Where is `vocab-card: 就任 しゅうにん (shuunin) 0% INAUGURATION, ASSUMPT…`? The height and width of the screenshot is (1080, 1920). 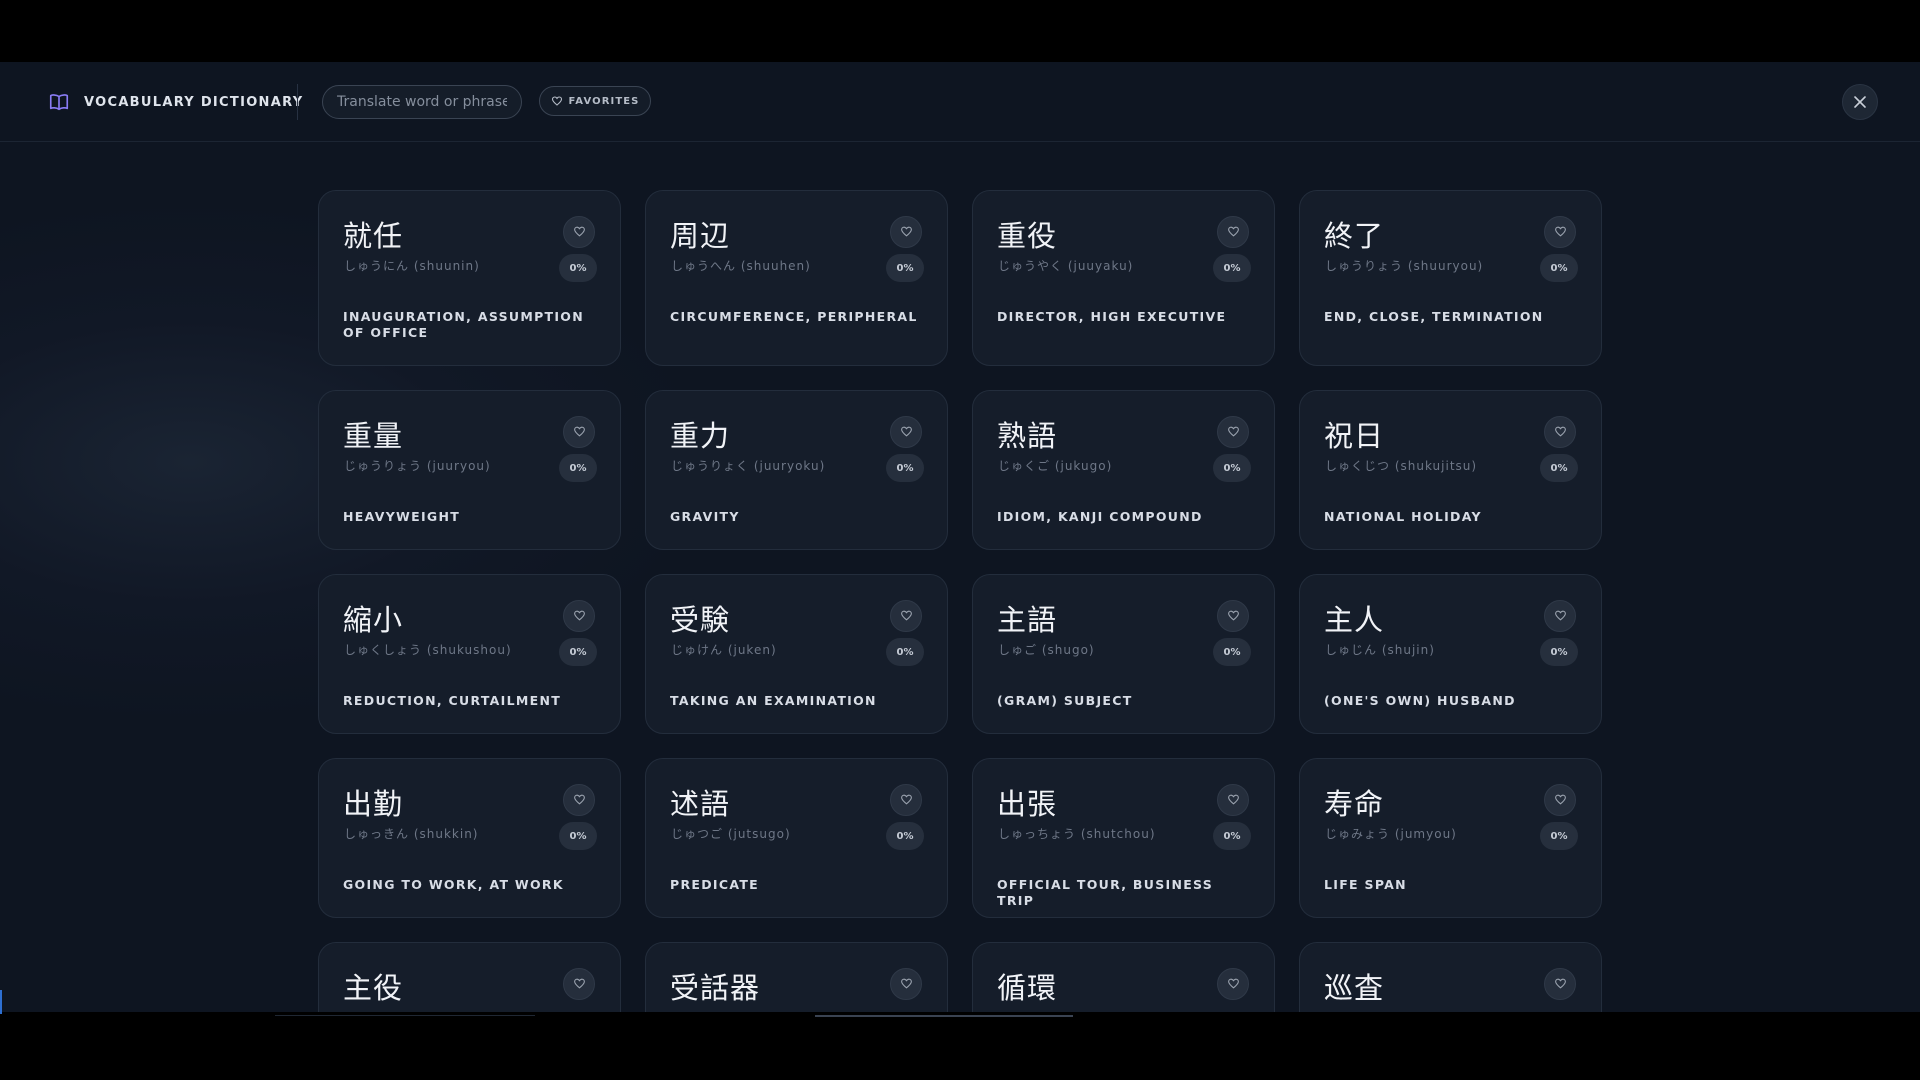
vocab-card: 就任 しゅうにん (shuunin) 0% INAUGURATION, ASSUMPT… is located at coordinates (469, 278).